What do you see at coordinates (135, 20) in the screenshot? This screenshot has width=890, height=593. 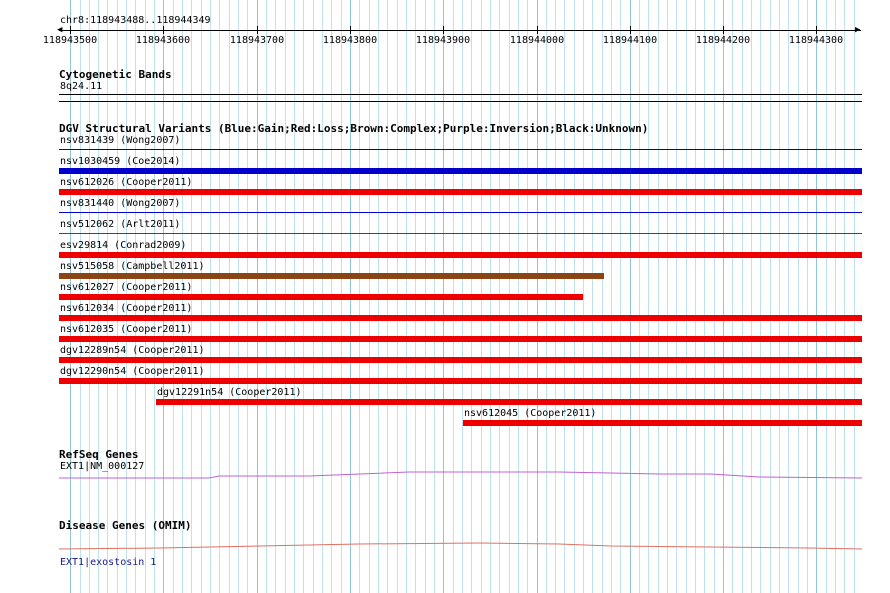 I see `position-label: chr8:118943488..118944349` at bounding box center [135, 20].